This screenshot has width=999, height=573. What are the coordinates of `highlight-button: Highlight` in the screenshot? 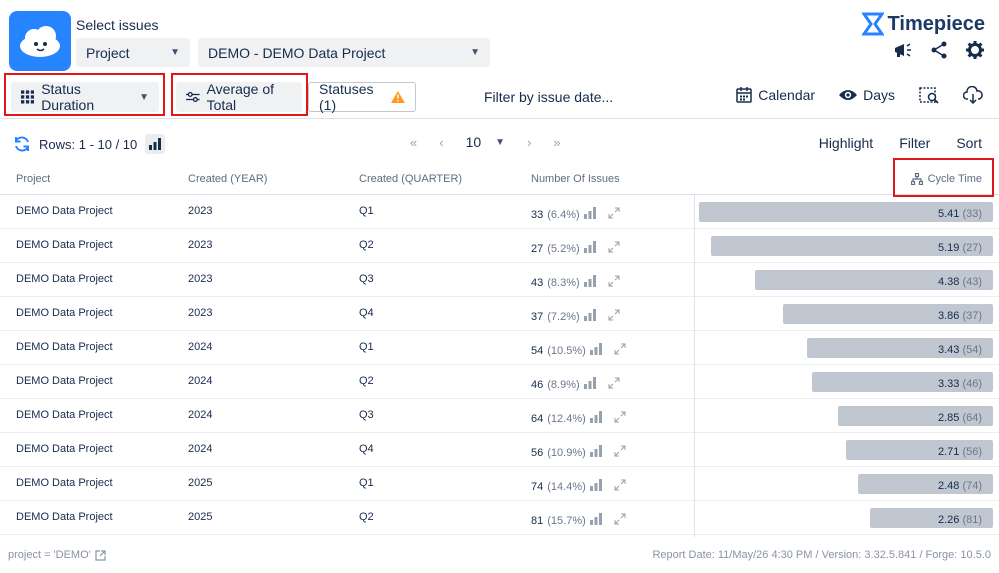 It's located at (846, 143).